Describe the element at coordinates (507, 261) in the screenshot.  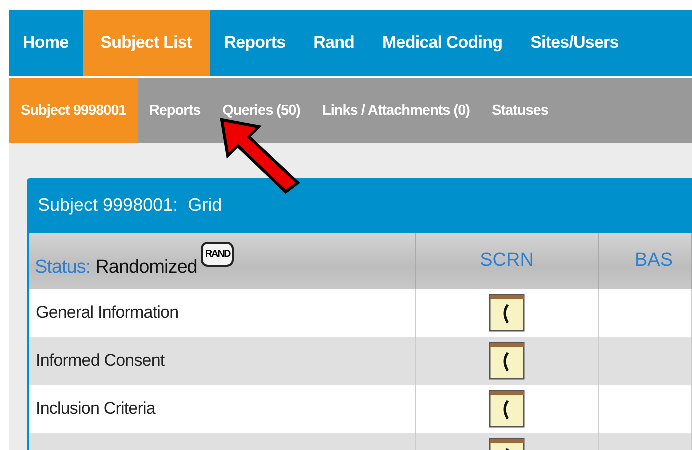
I see `column-header: SCRN` at that location.